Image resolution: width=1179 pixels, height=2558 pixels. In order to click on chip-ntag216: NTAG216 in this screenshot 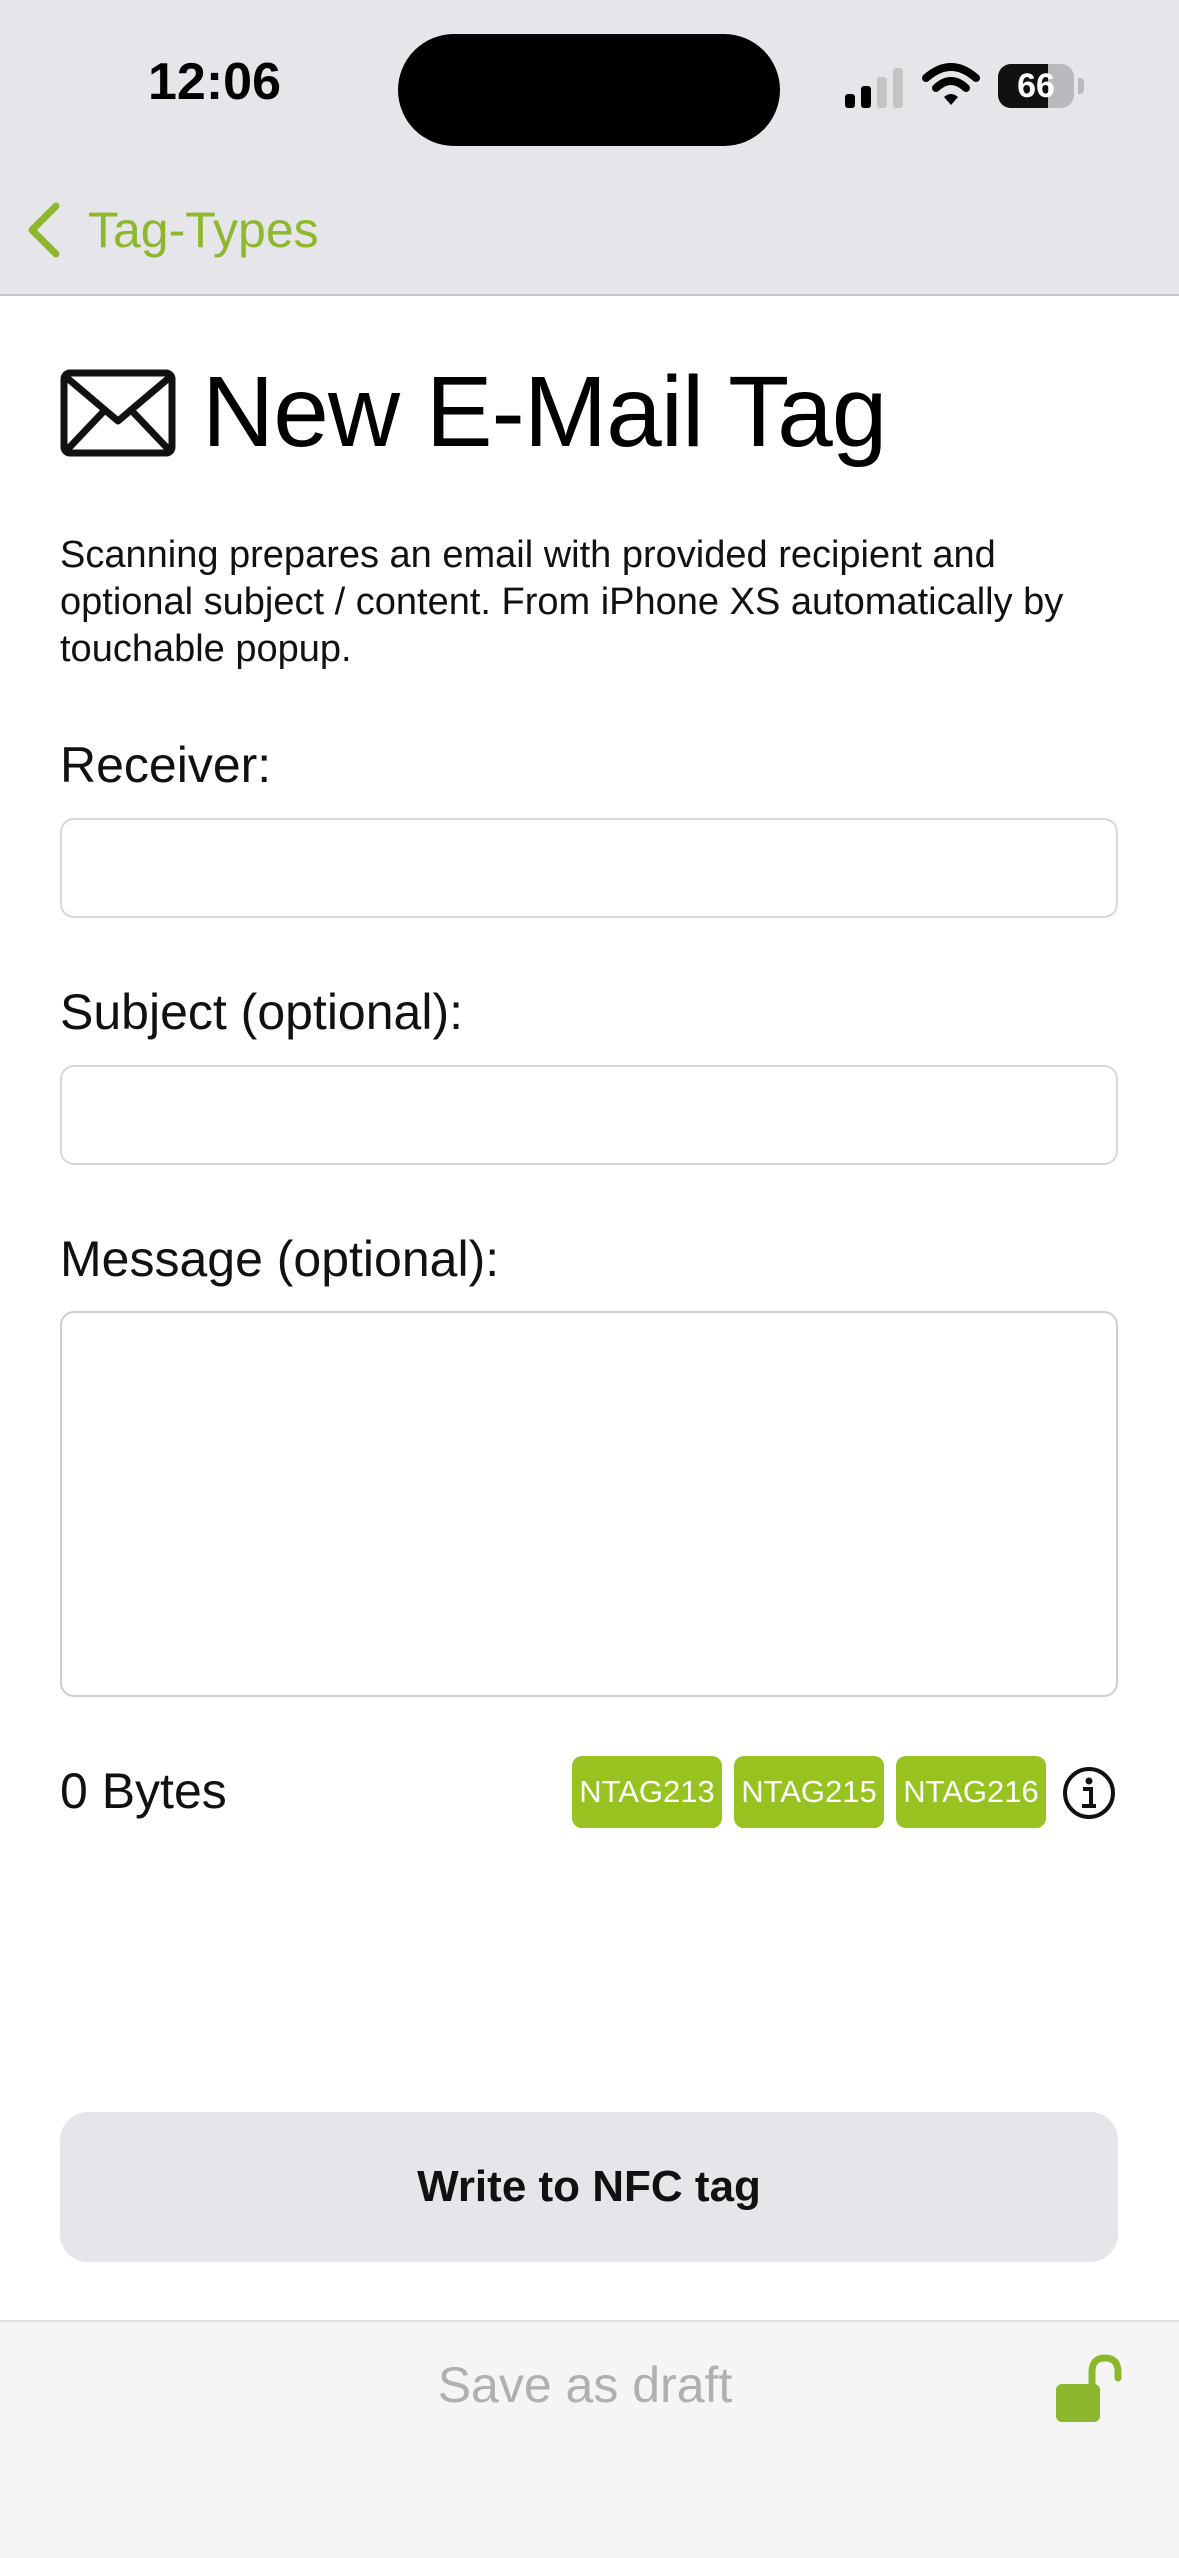, I will do `click(971, 1792)`.